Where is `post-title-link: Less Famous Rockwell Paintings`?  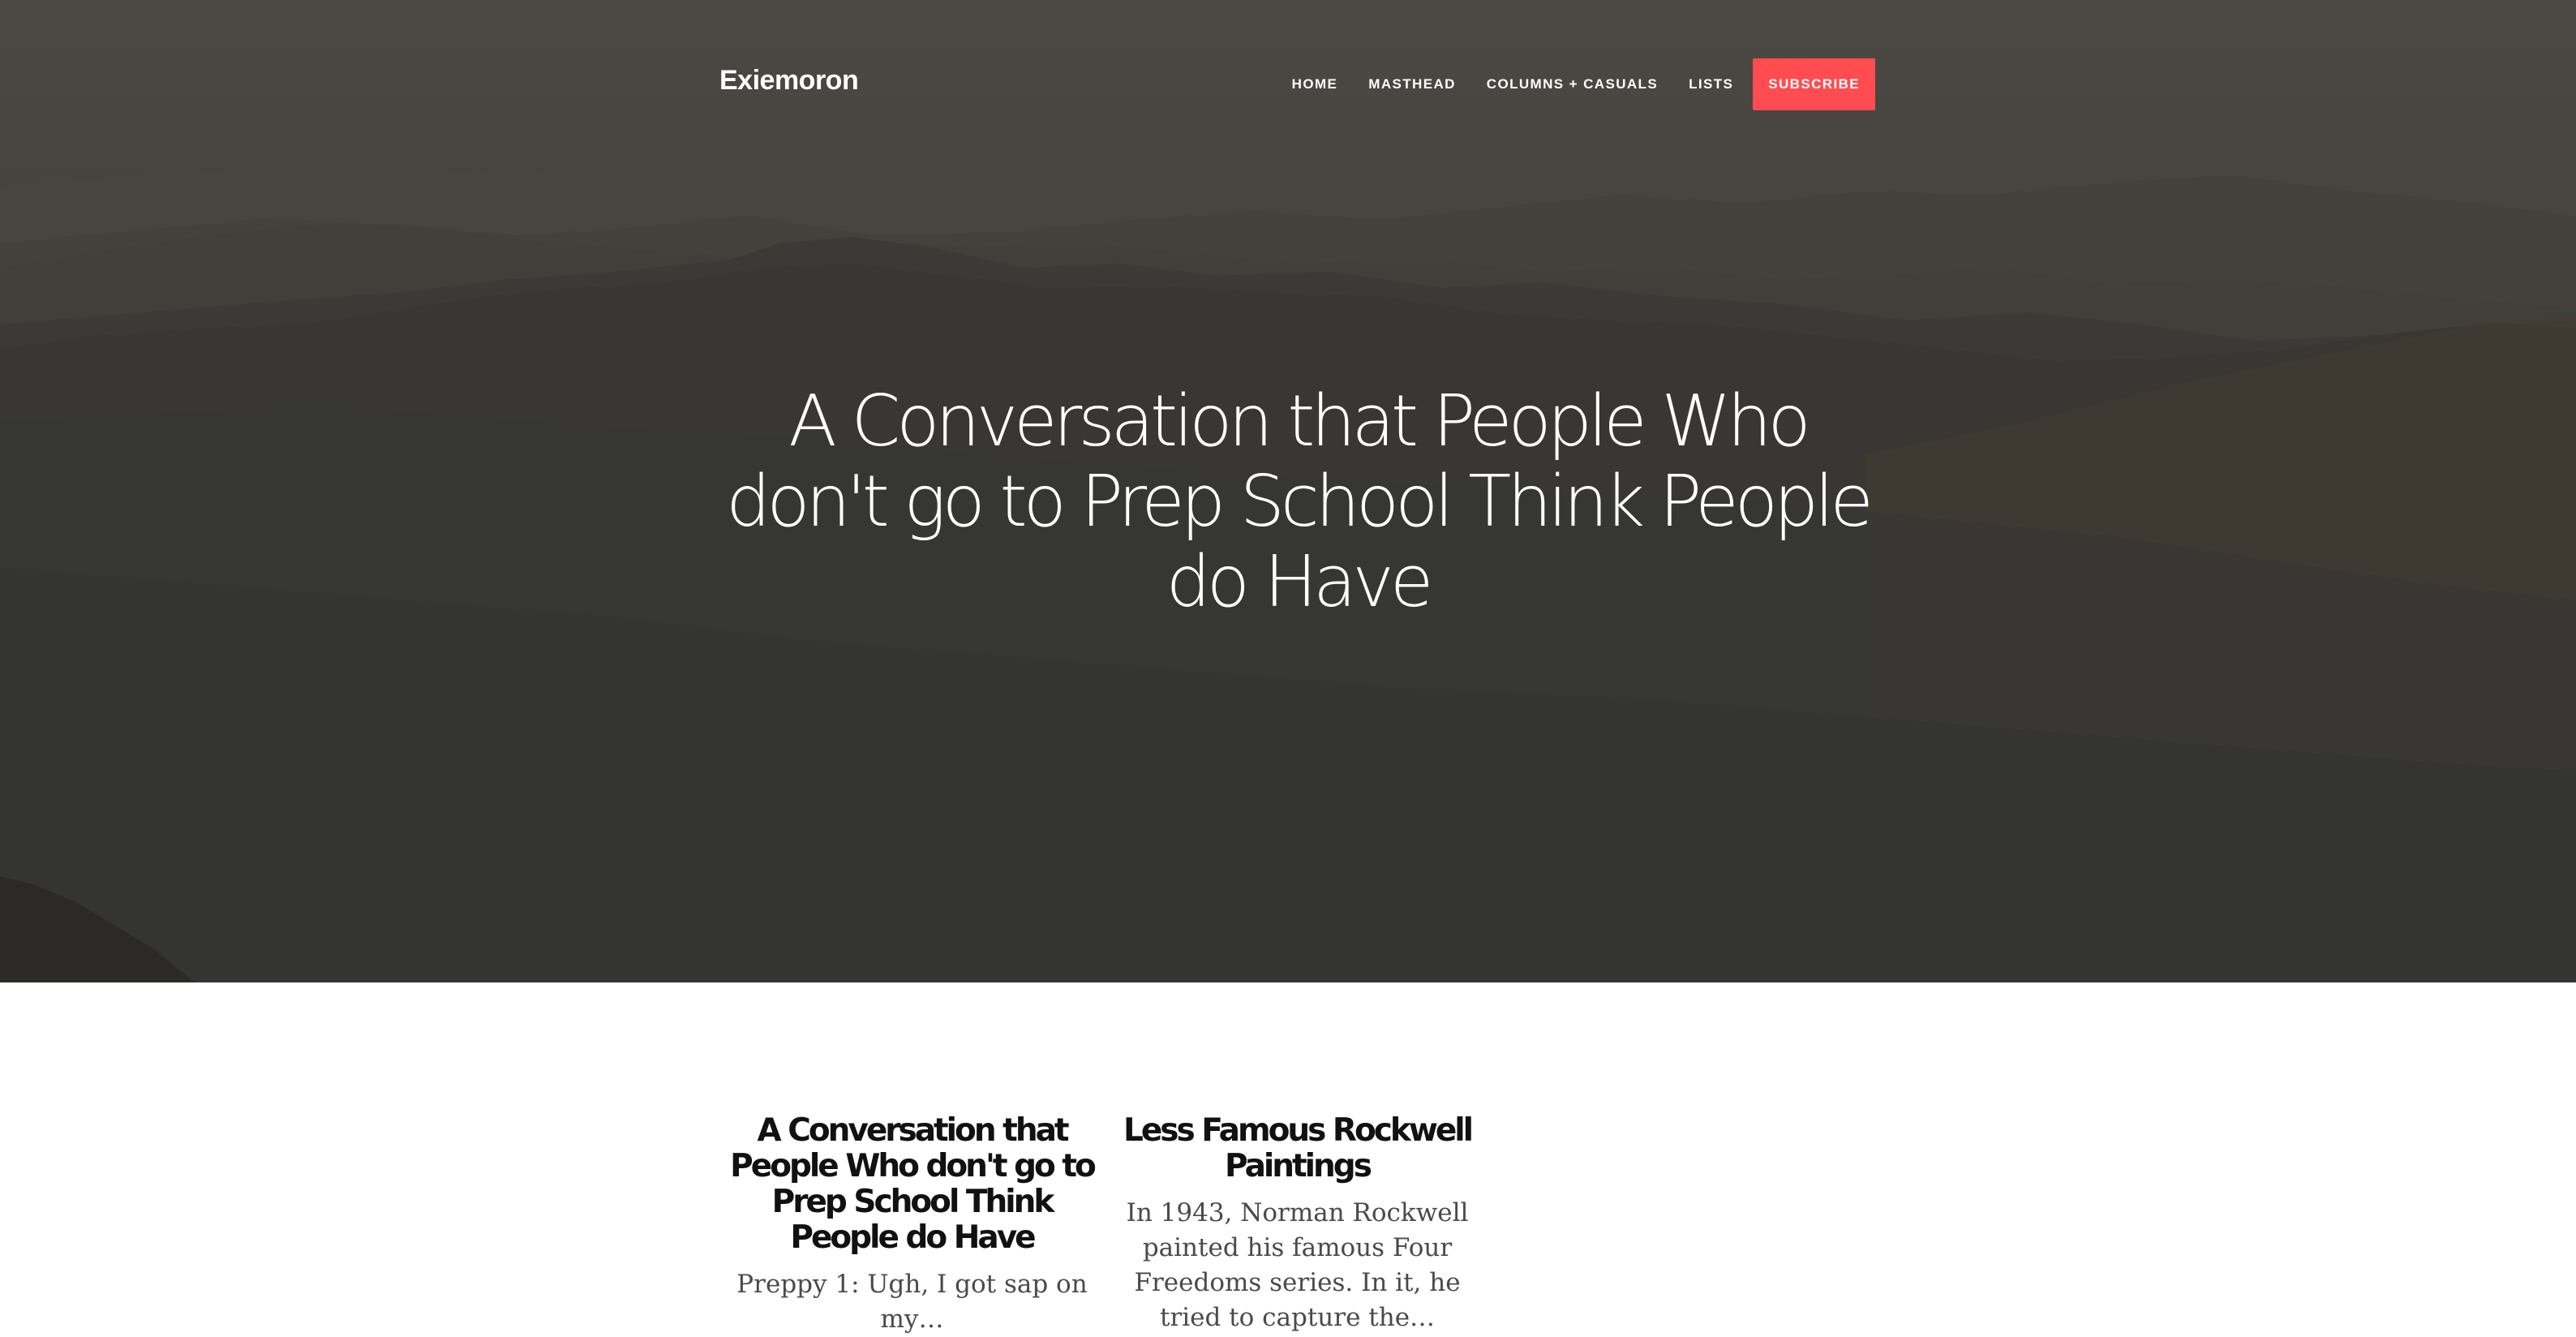
post-title-link: Less Famous Rockwell Paintings is located at coordinates (1297, 1148).